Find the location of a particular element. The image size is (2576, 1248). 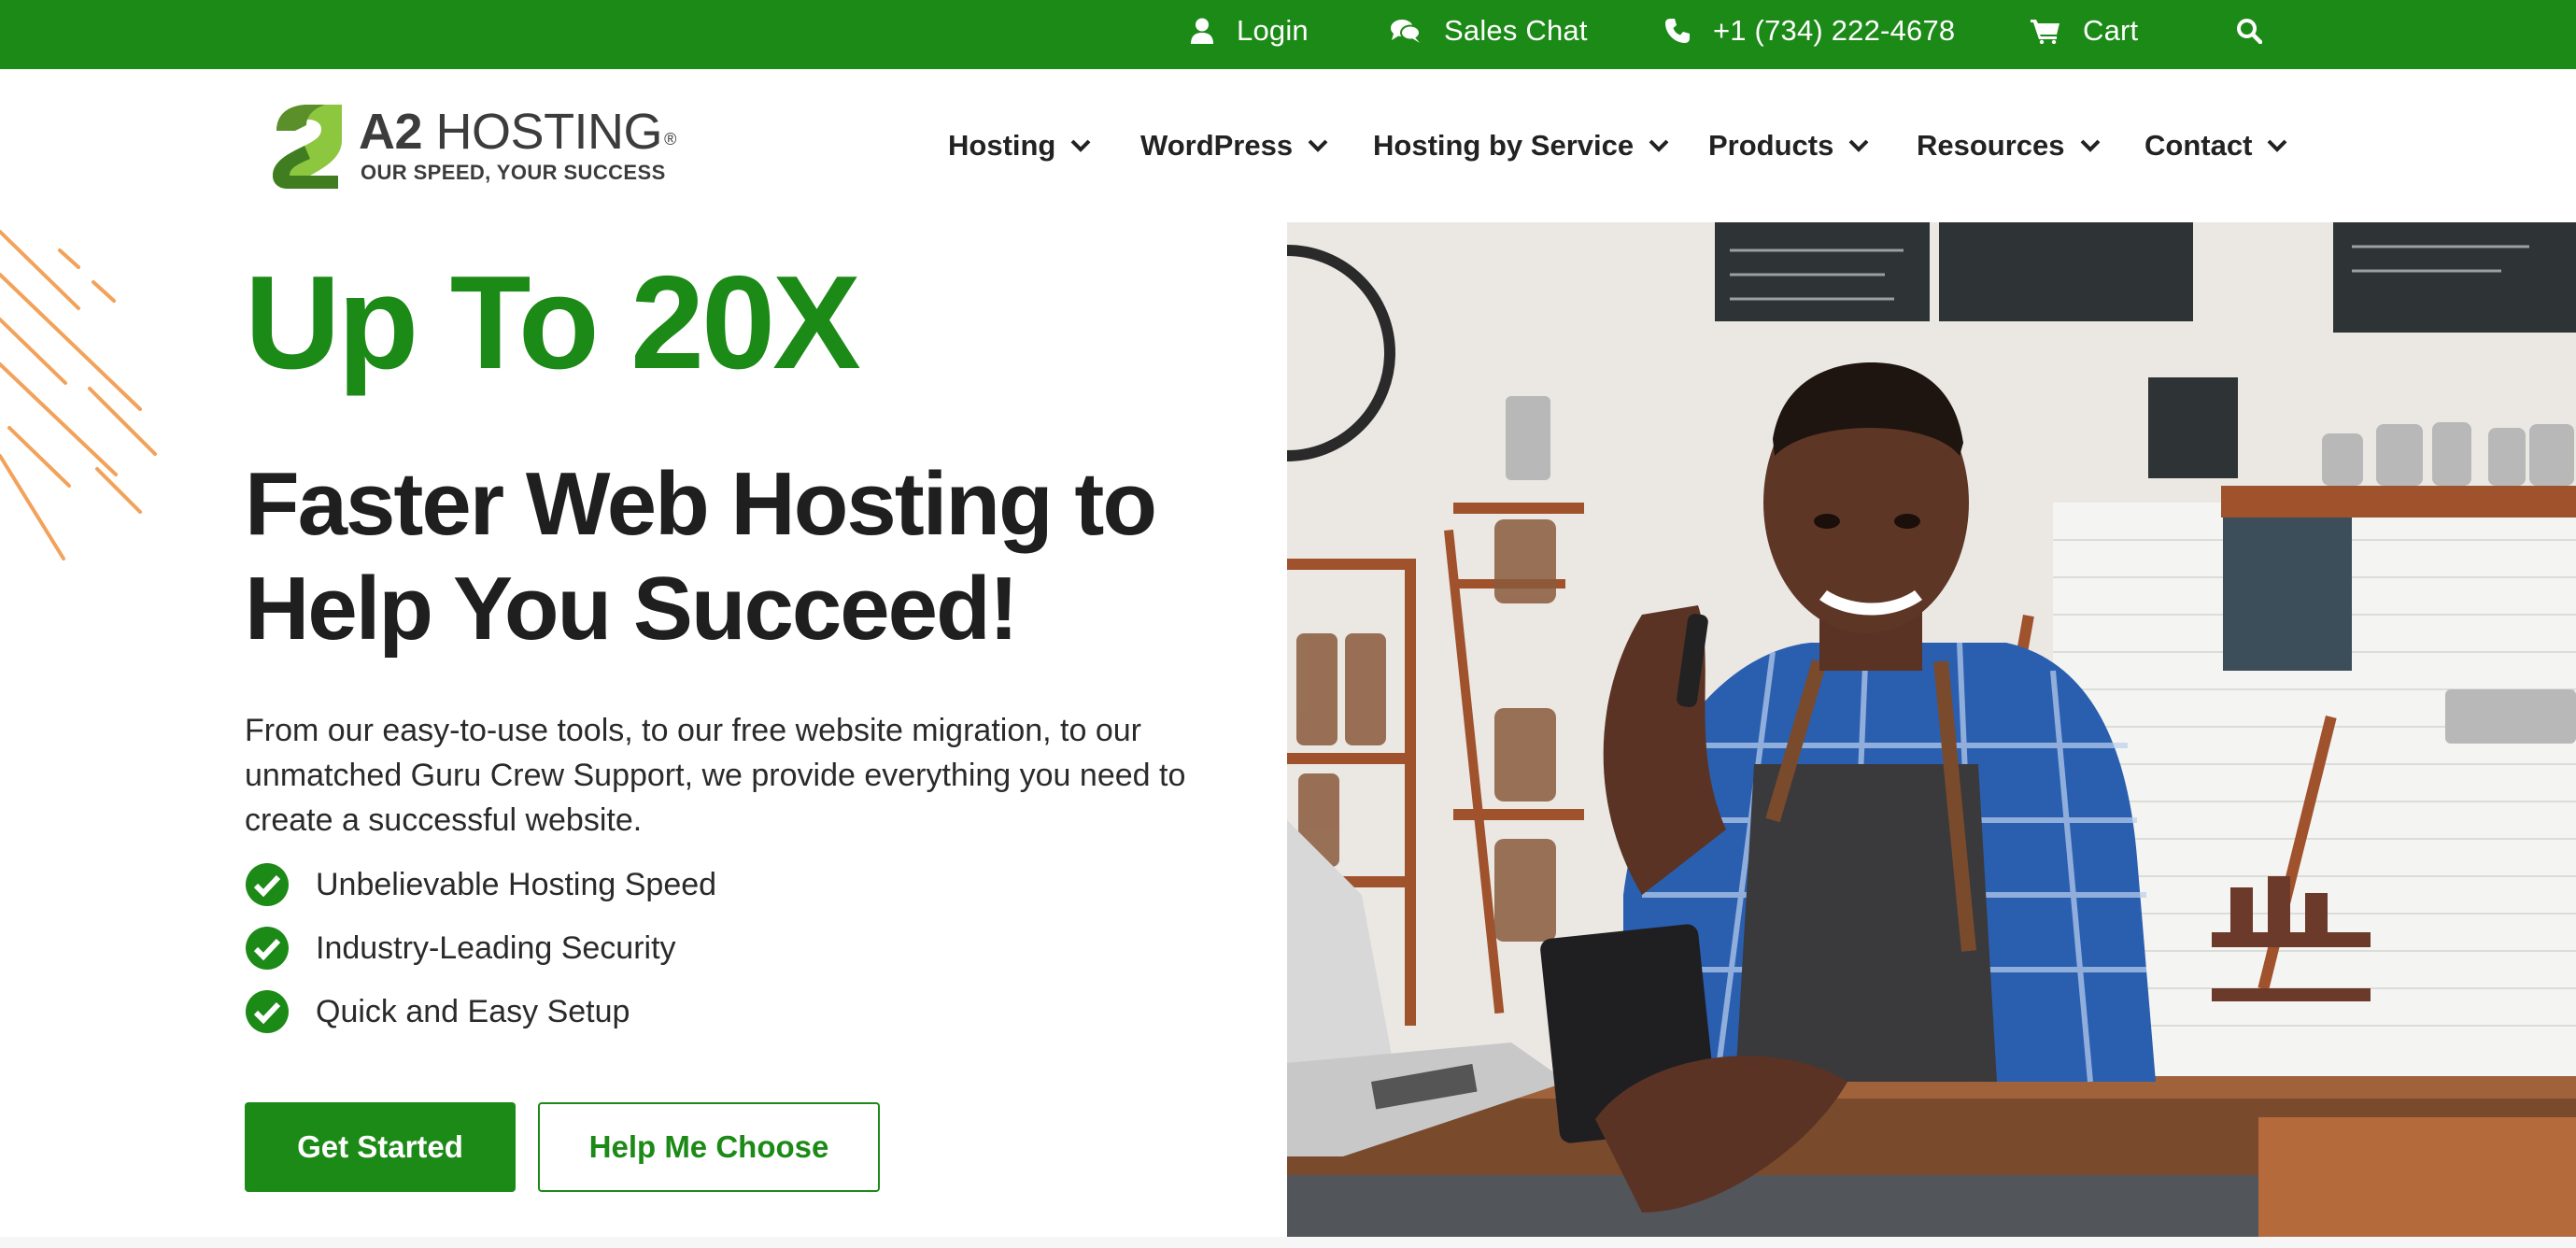

sales-chat-link: Sales Chat is located at coordinates (1489, 31).